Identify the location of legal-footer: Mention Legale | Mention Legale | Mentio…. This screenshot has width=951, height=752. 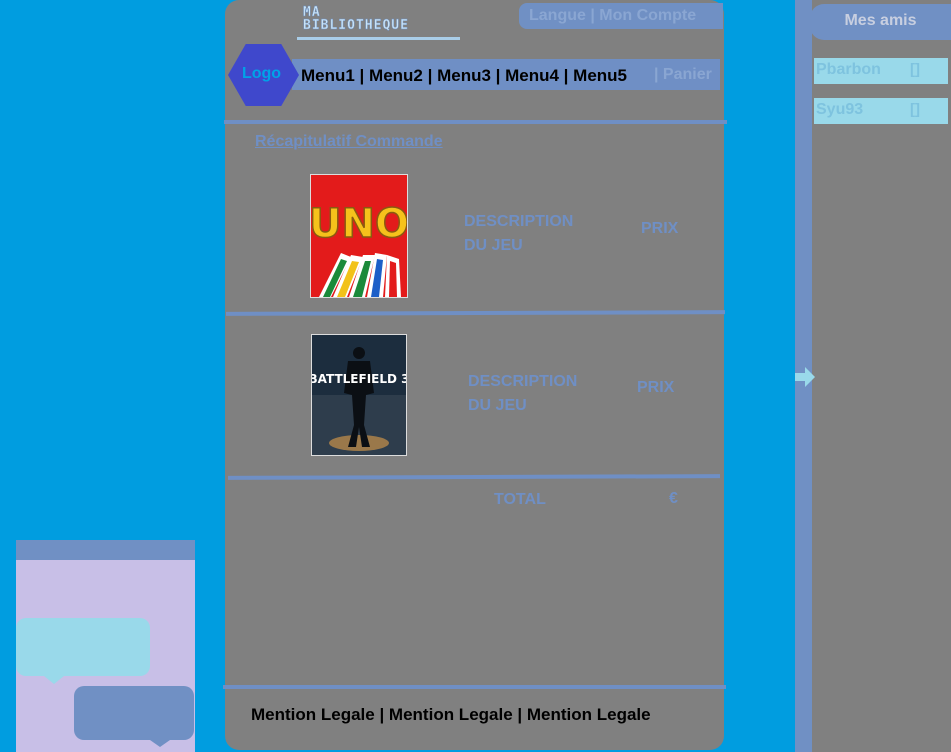
(451, 715).